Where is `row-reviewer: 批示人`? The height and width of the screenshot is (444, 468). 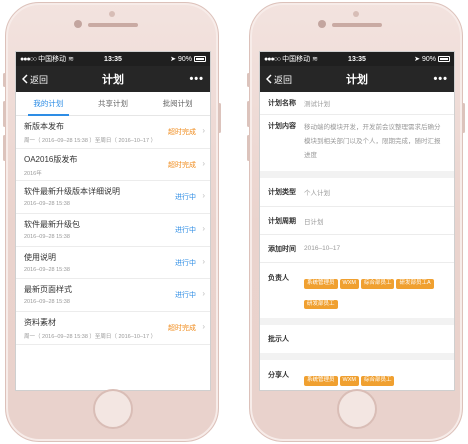 row-reviewer: 批示人 is located at coordinates (357, 339).